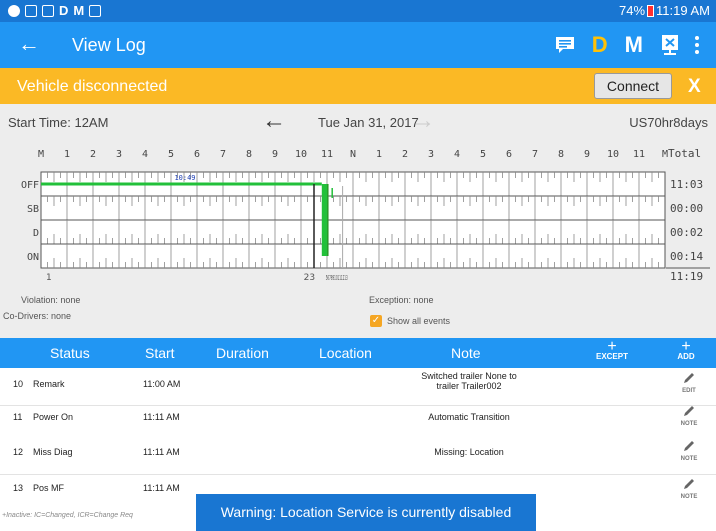 The height and width of the screenshot is (531, 716). What do you see at coordinates (694, 87) in the screenshot?
I see `close-banner-button: X` at bounding box center [694, 87].